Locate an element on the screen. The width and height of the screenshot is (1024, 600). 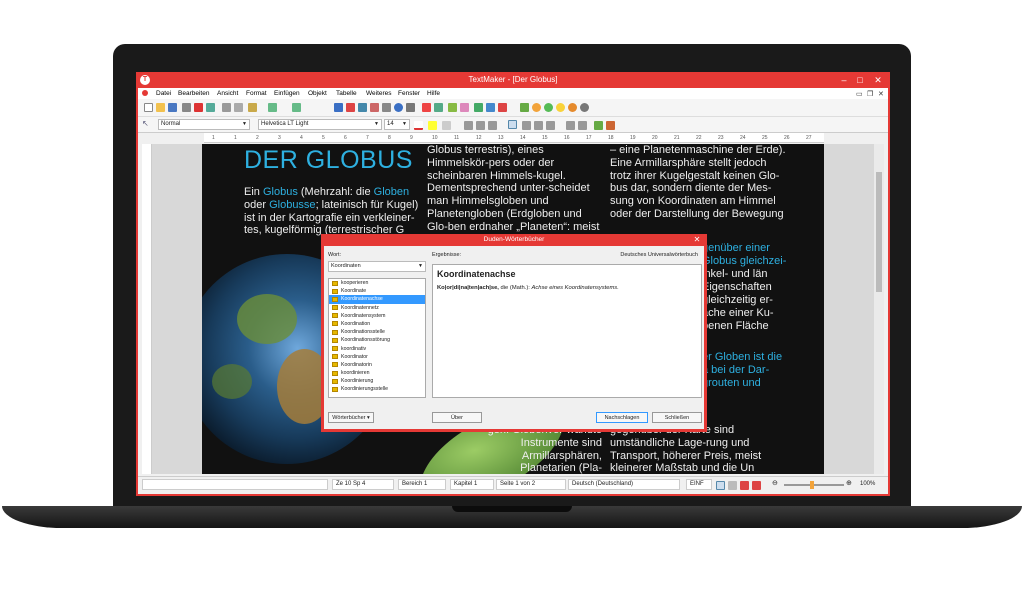
word-list-item: Koordinate is located at coordinates (377, 291).